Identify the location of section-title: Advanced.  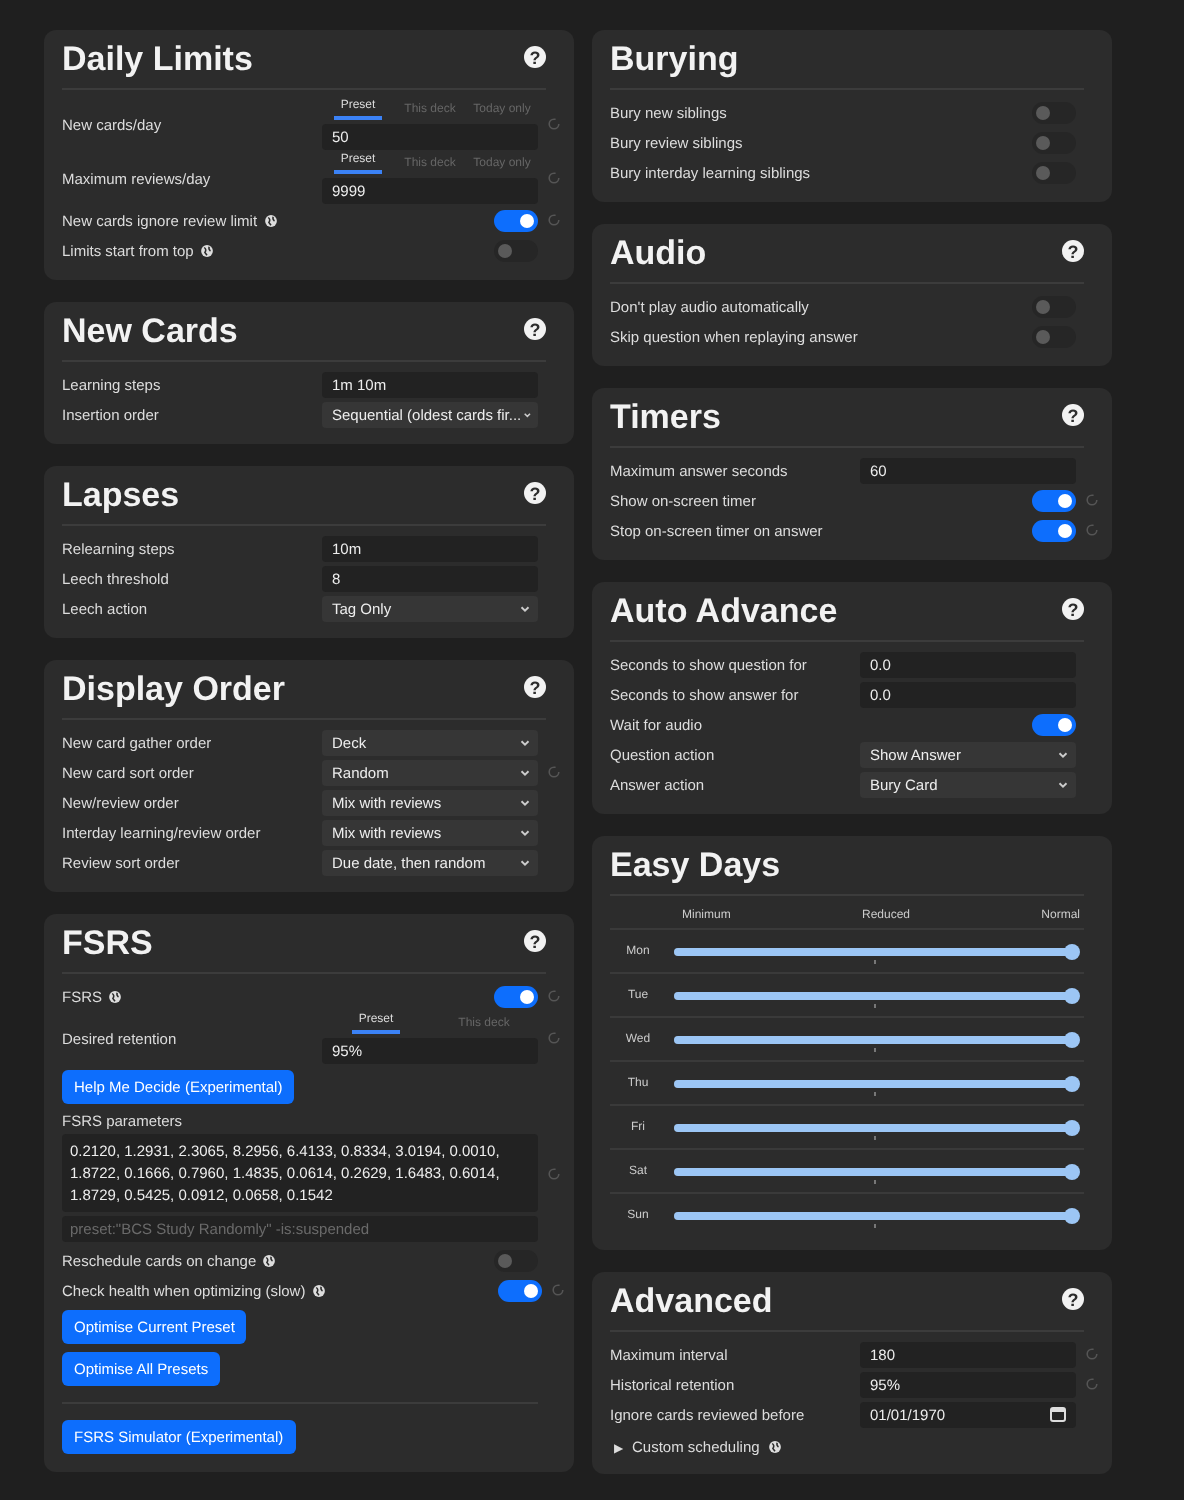
(691, 1302).